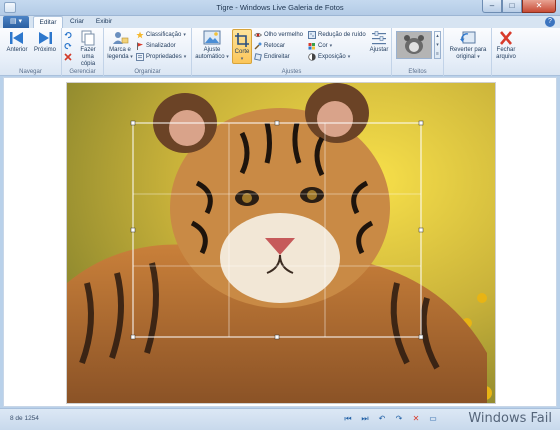 The height and width of the screenshot is (430, 560). What do you see at coordinates (323, 46) in the screenshot?
I see `cor-label: Cor` at bounding box center [323, 46].